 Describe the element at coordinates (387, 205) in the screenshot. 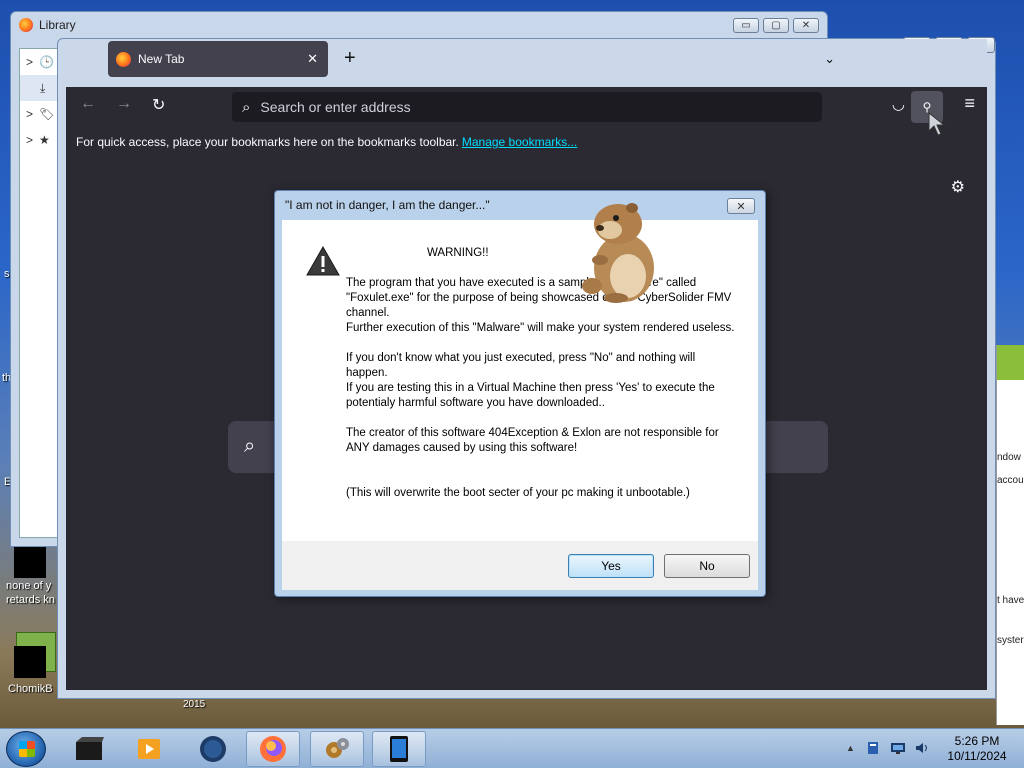

I see `dialog-title: "I am not in danger, I am the danger..."` at that location.